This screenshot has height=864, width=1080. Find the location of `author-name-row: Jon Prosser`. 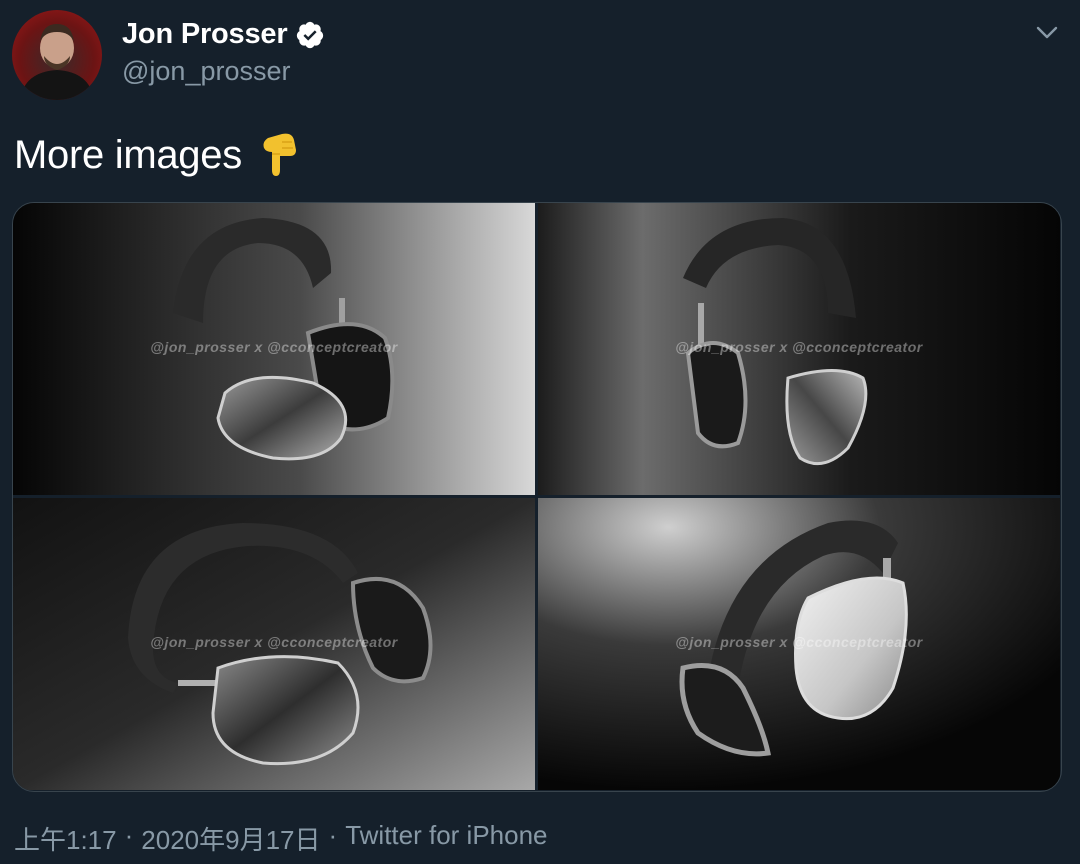

author-name-row: Jon Prosser is located at coordinates (223, 34).